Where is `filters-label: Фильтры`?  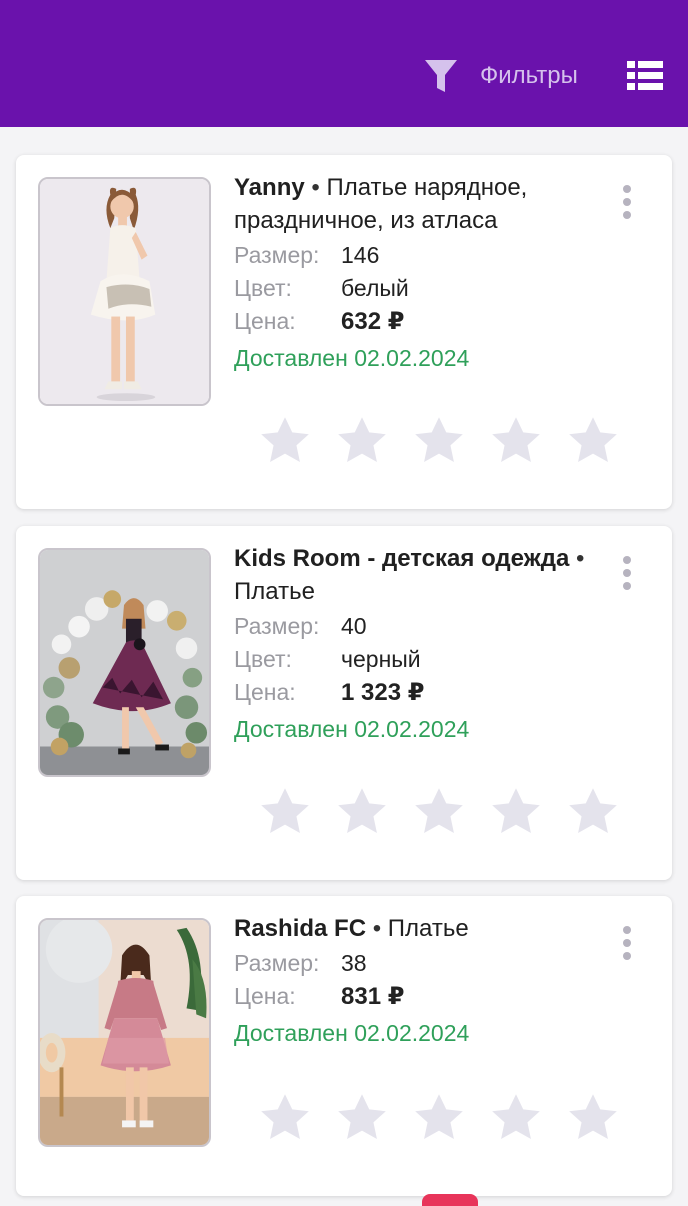
filters-label: Фильтры is located at coordinates (529, 75).